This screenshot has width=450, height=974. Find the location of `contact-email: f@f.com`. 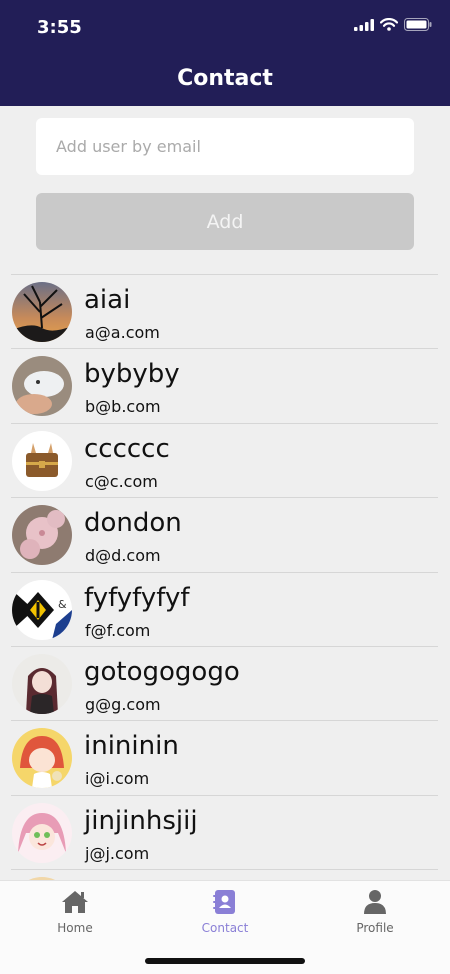

contact-email: f@f.com is located at coordinates (118, 630).